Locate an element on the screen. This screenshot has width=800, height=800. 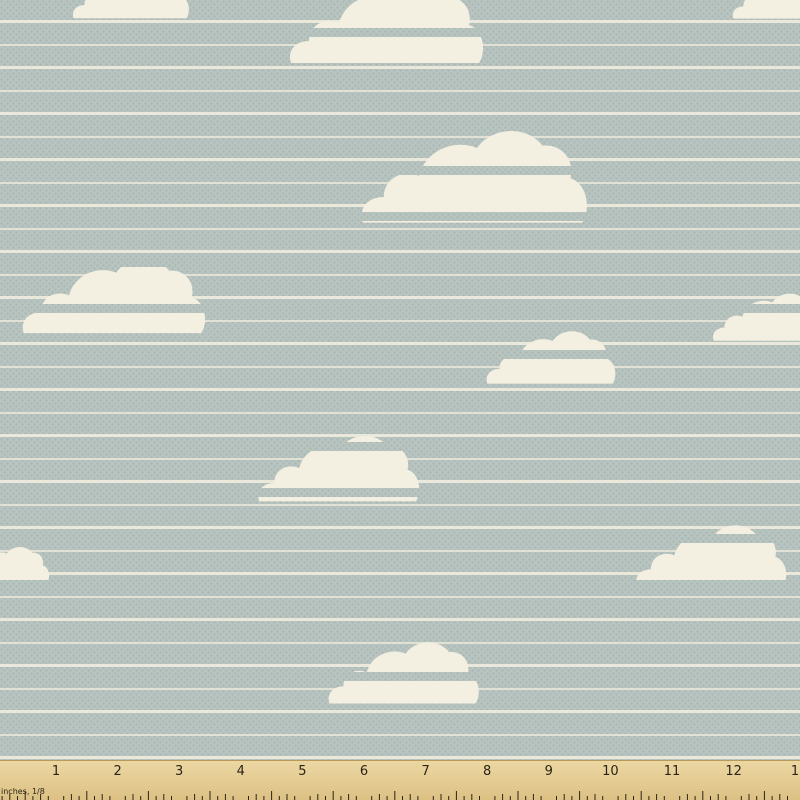
ruler-number: 10 is located at coordinates (610, 771).